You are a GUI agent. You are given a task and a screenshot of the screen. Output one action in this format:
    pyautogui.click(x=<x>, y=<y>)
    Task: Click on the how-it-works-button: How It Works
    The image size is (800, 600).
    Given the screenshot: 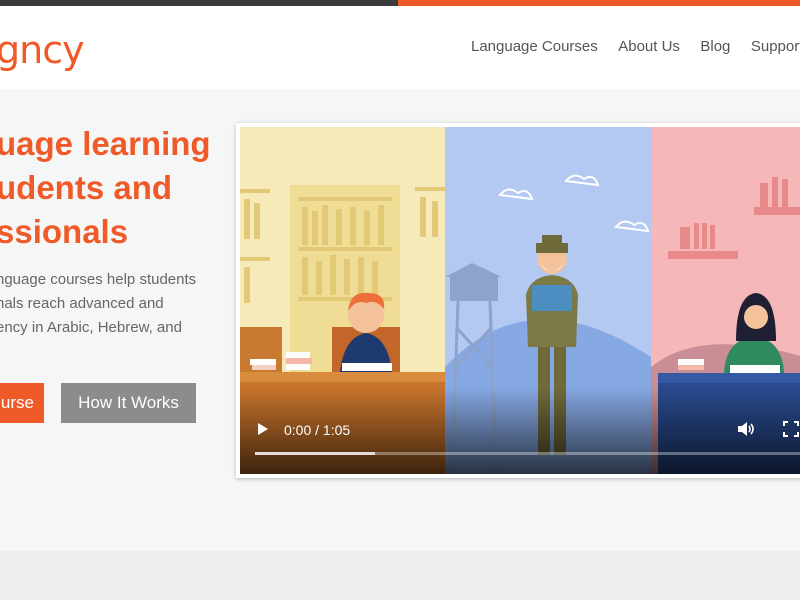 What is the action you would take?
    pyautogui.click(x=128, y=403)
    